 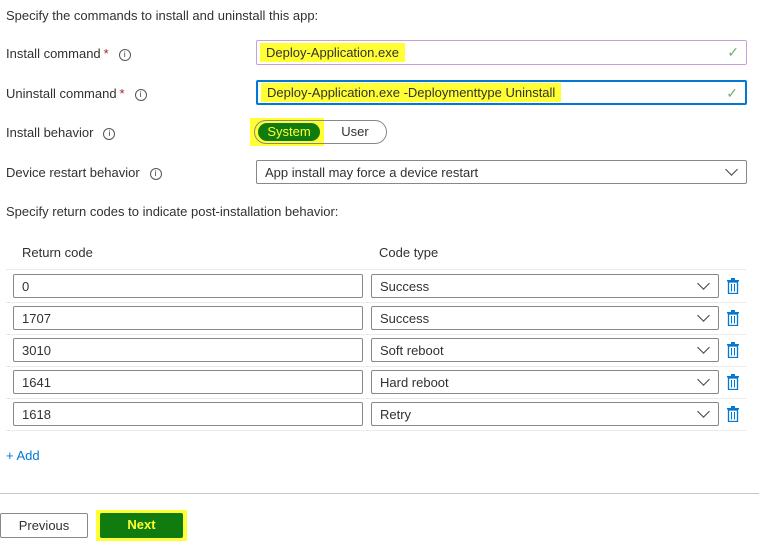 I want to click on add-link: + Add, so click(x=23, y=455).